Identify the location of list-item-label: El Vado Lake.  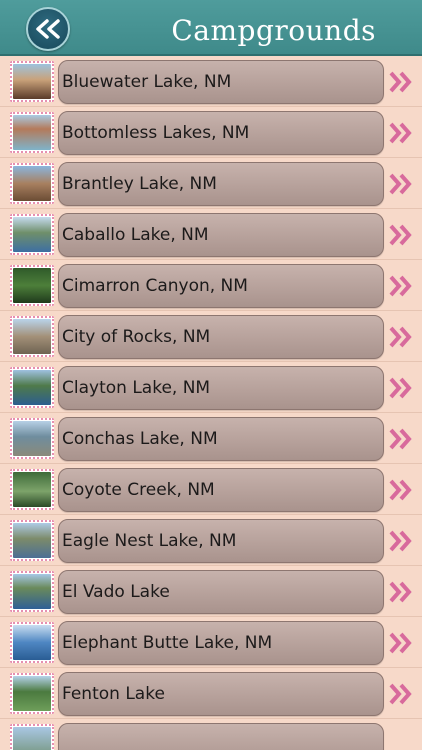
(116, 592).